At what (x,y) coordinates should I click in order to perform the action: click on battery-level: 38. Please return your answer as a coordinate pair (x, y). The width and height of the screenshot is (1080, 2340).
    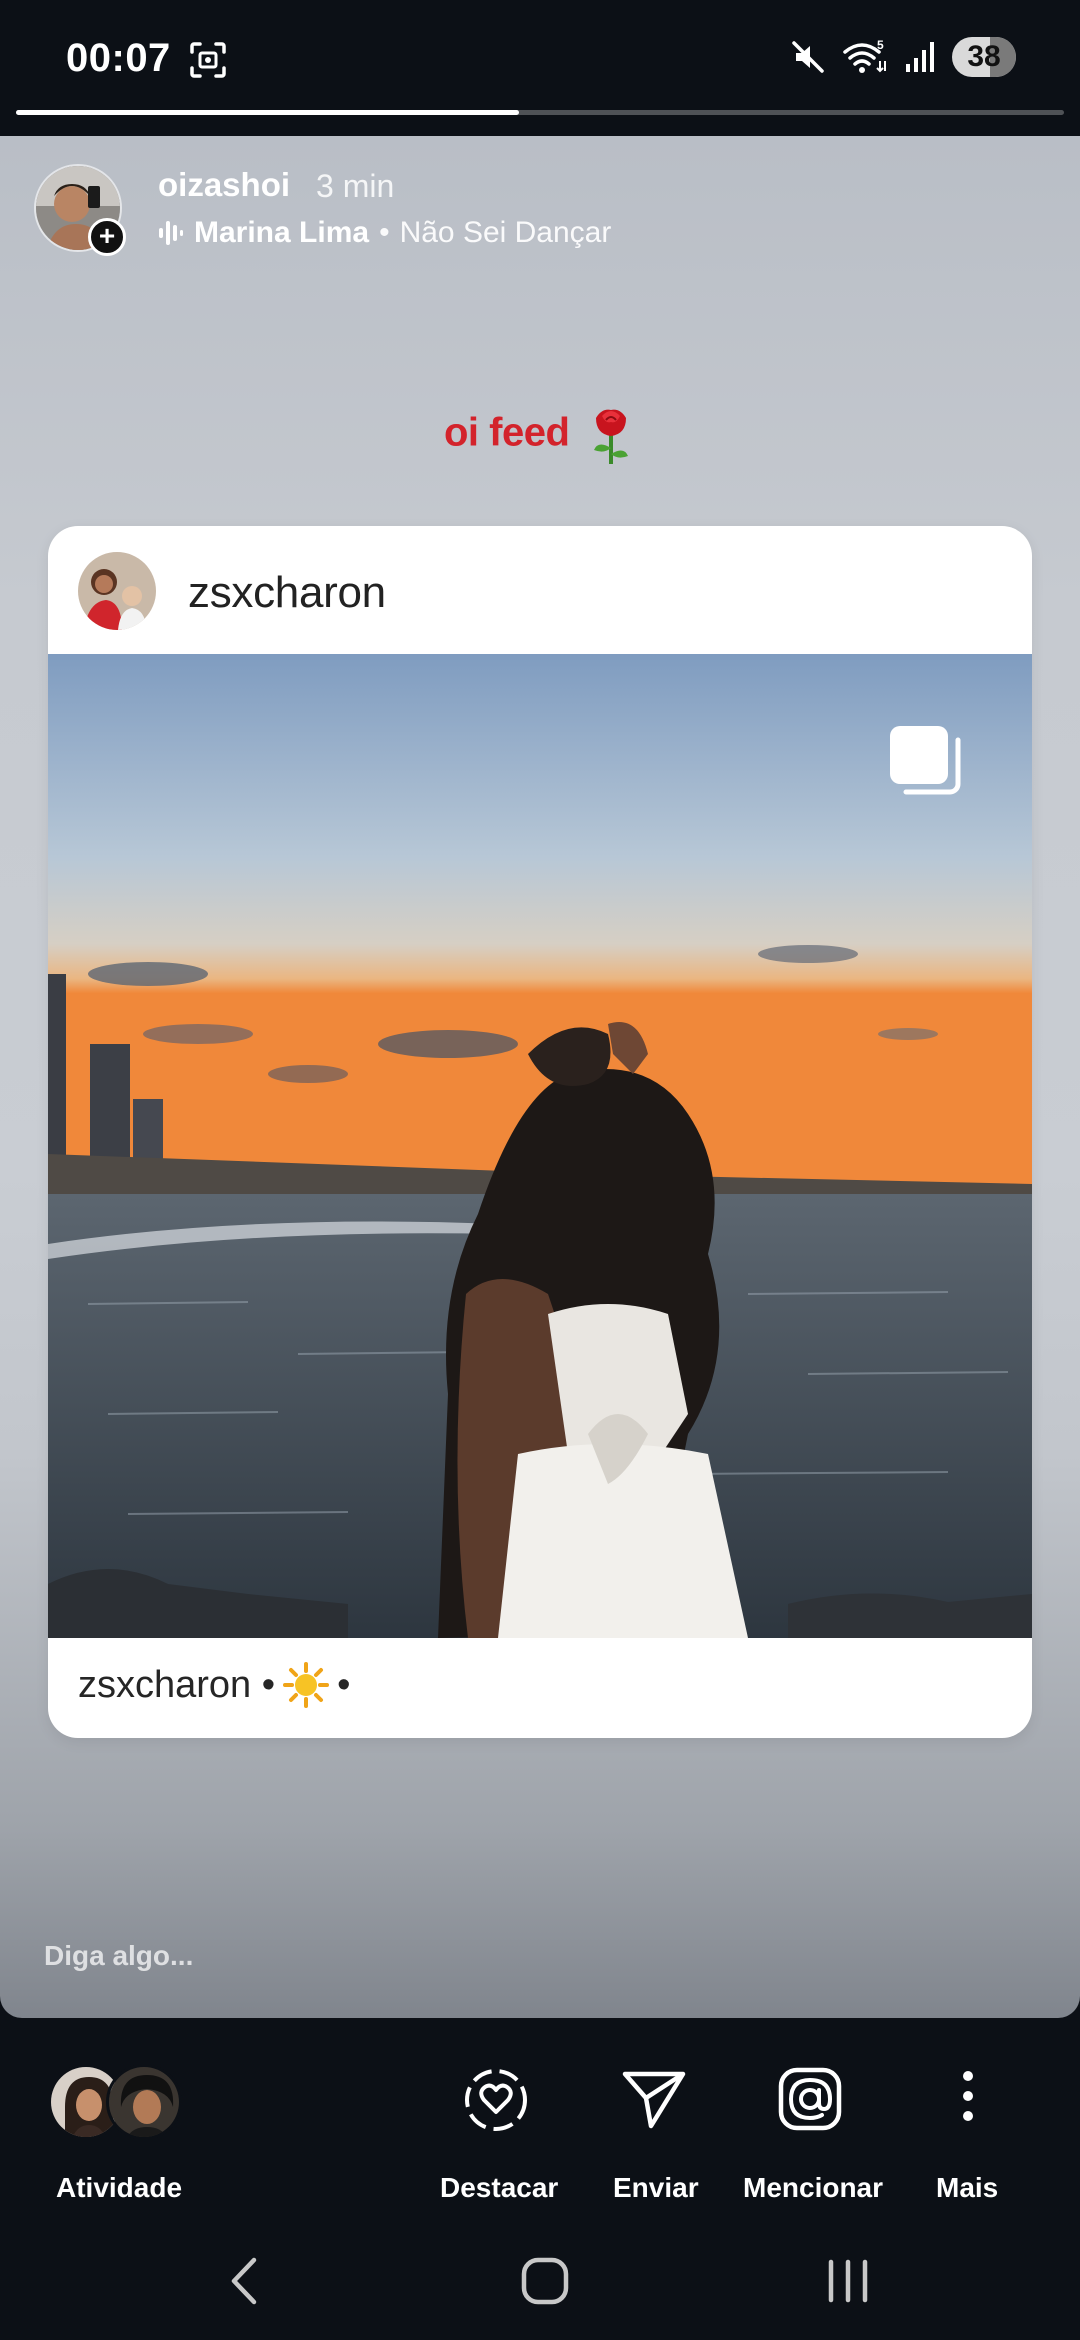
    Looking at the image, I should click on (984, 56).